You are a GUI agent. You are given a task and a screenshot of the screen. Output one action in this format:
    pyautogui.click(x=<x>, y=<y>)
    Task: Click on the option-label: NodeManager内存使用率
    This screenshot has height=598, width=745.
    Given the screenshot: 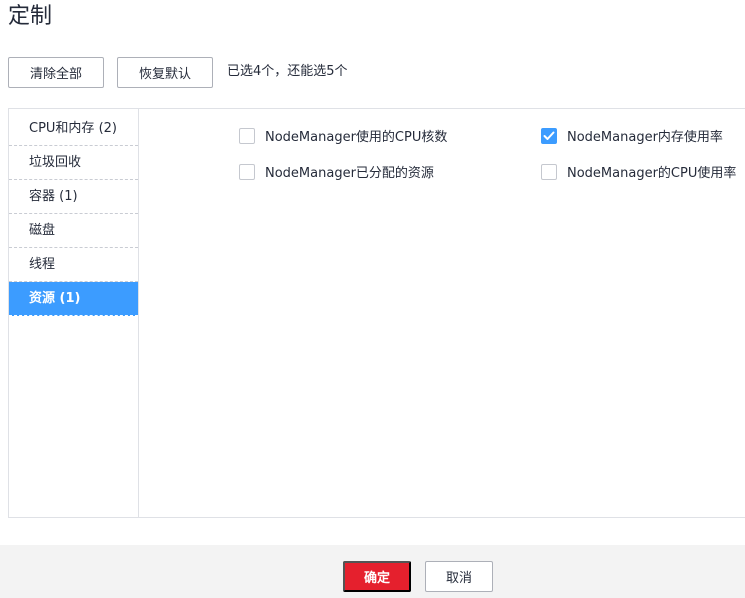 What is the action you would take?
    pyautogui.click(x=645, y=137)
    